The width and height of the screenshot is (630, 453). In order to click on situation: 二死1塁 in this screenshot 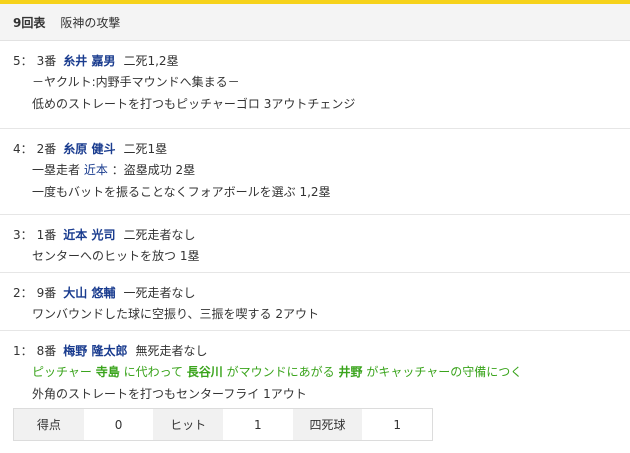, I will do `click(145, 148)`.